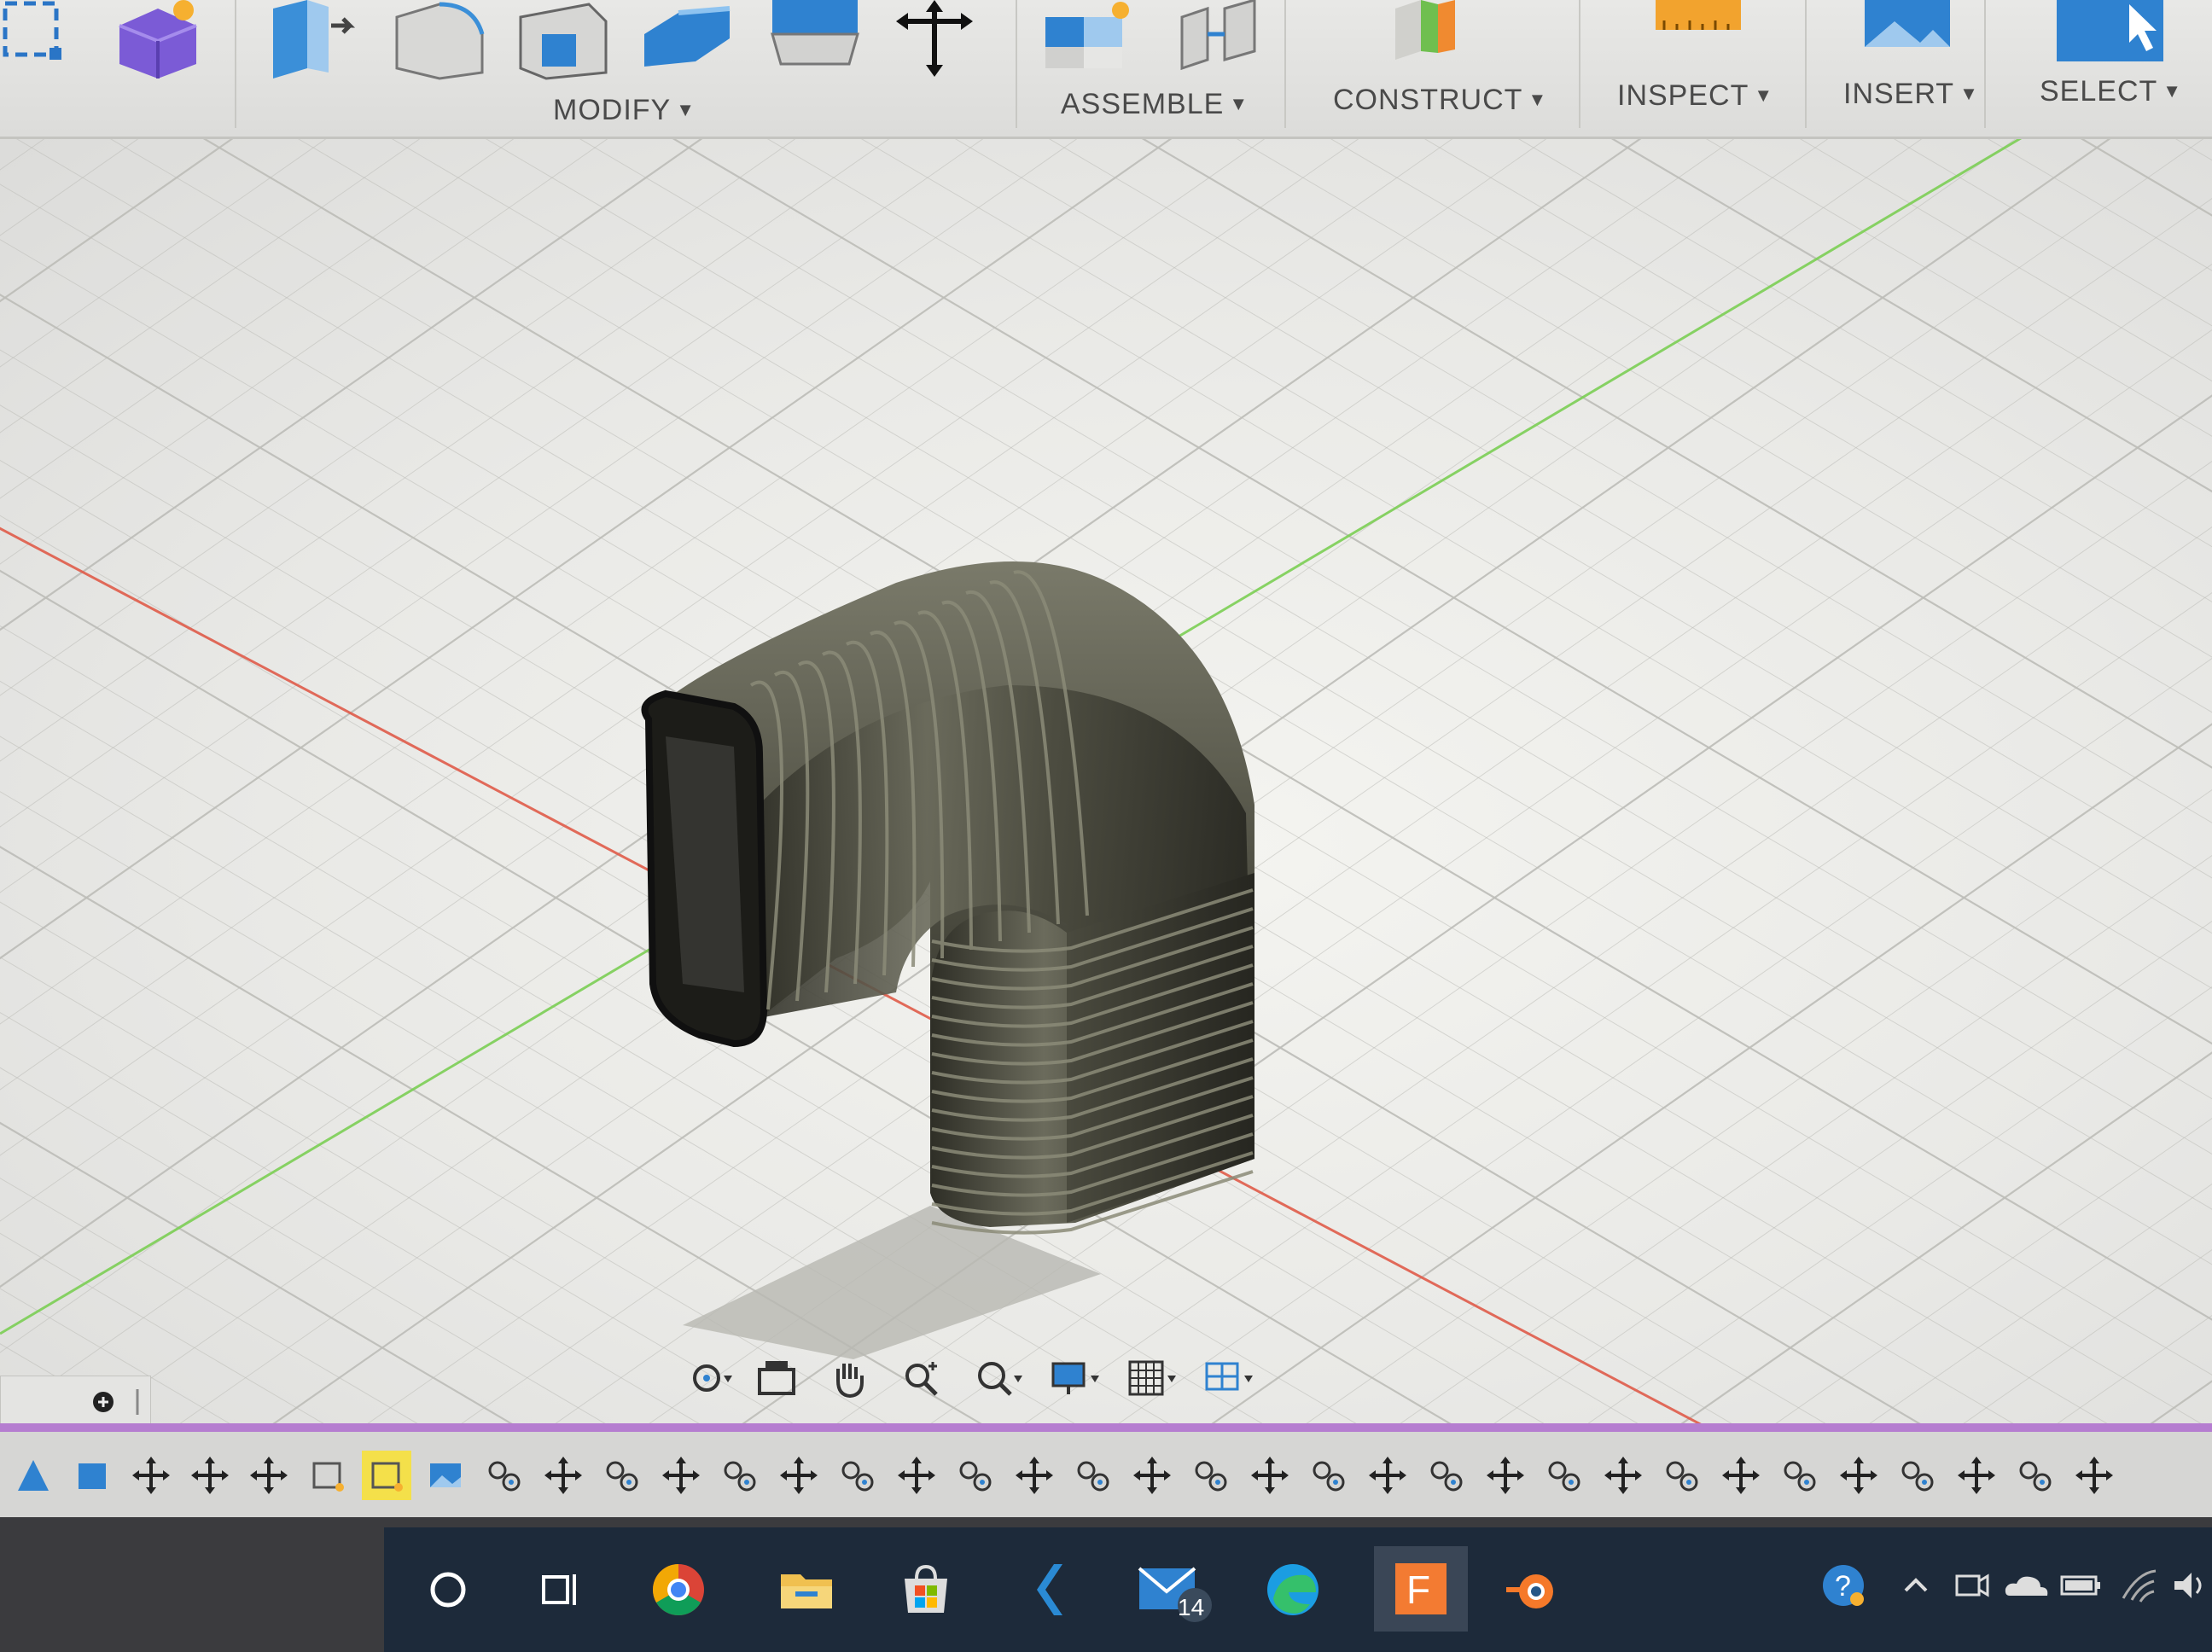 This screenshot has height=1652, width=2212. Describe the element at coordinates (448, 1589) in the screenshot. I see `cortana-search-icon` at that location.